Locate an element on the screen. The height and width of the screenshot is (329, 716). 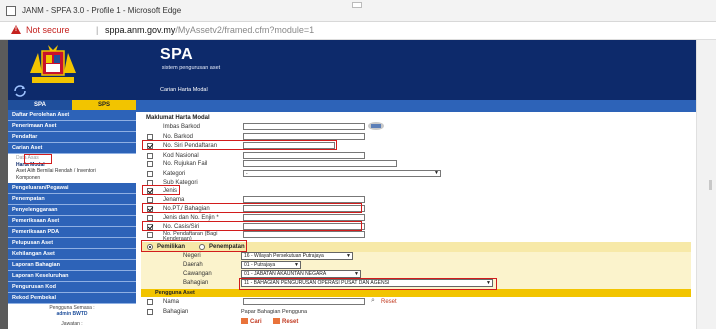
sidebar-item-penempatan: Penempatan is located at coordinates (72, 199).